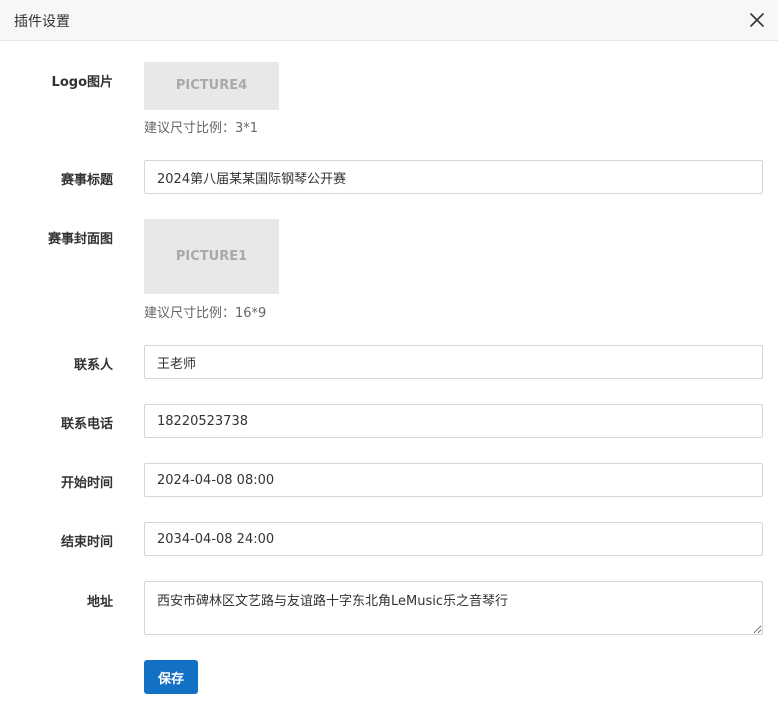 The height and width of the screenshot is (701, 778). Describe the element at coordinates (453, 421) in the screenshot. I see `phone-input` at that location.